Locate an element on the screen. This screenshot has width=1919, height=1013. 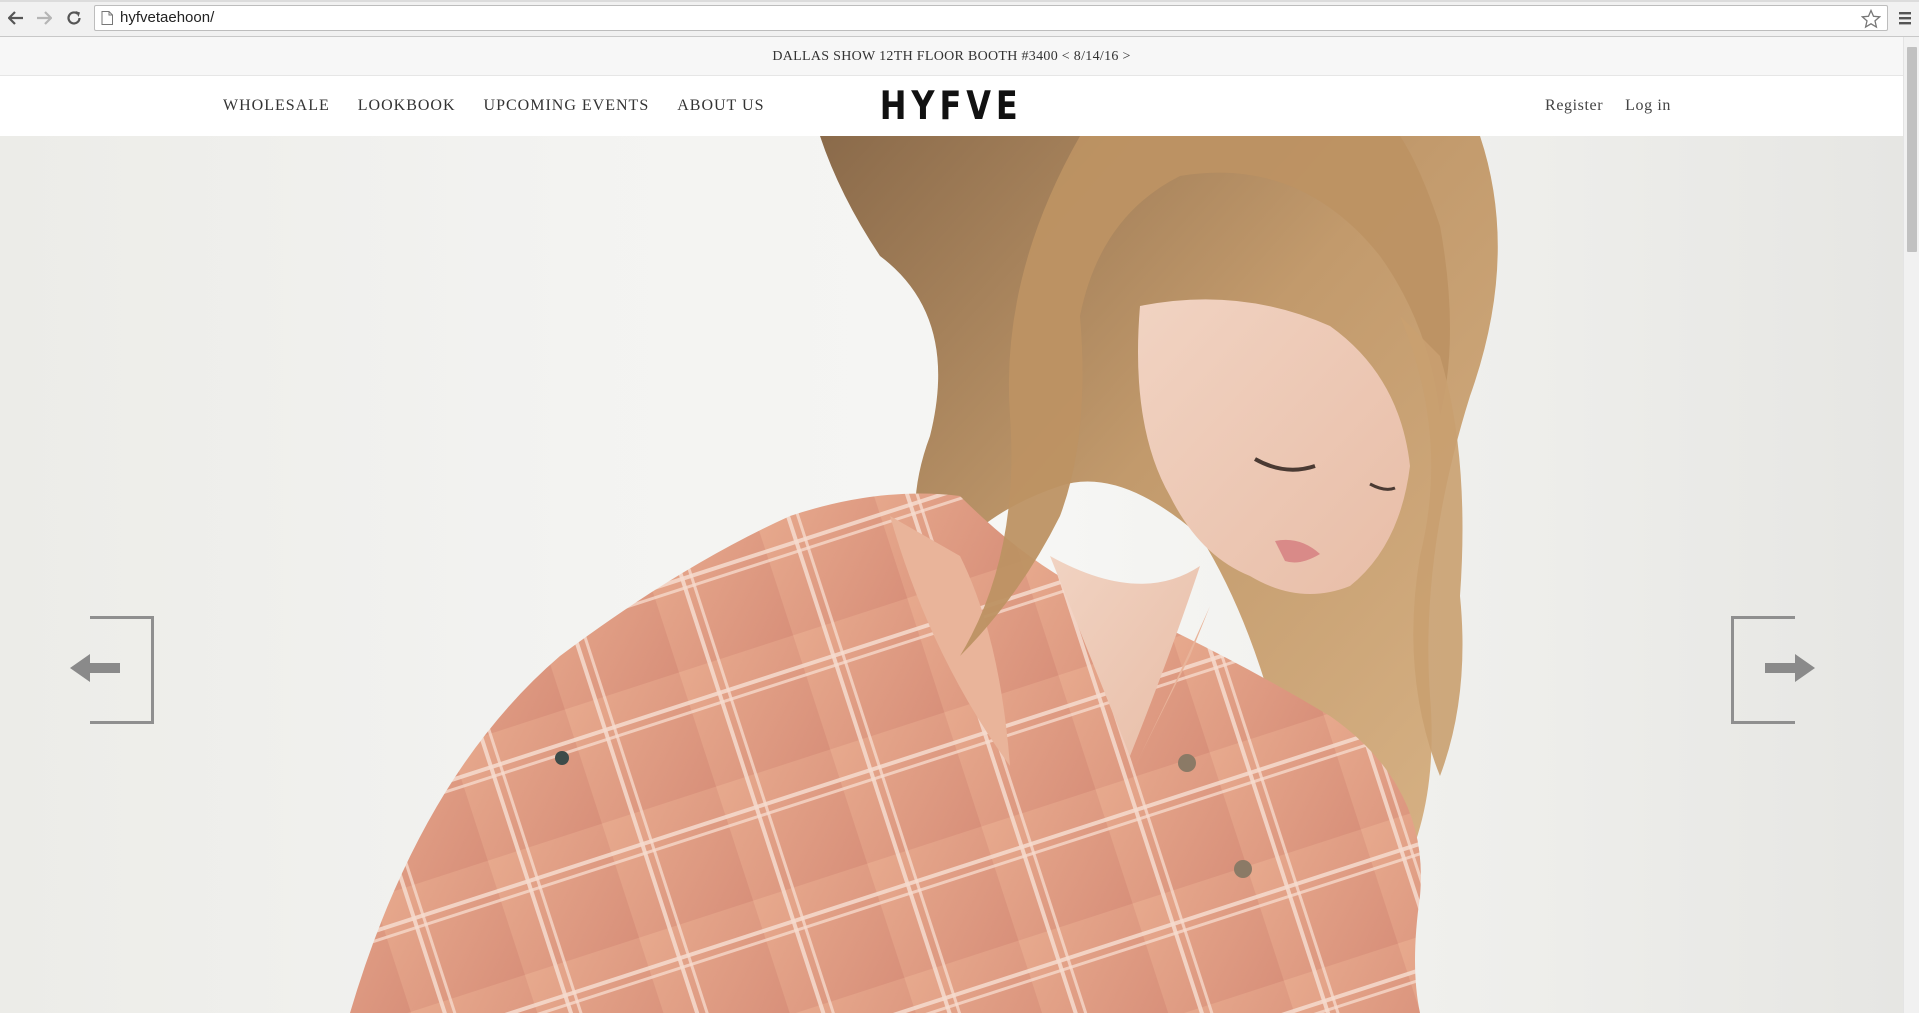
page-scrollbar is located at coordinates (1911, 525).